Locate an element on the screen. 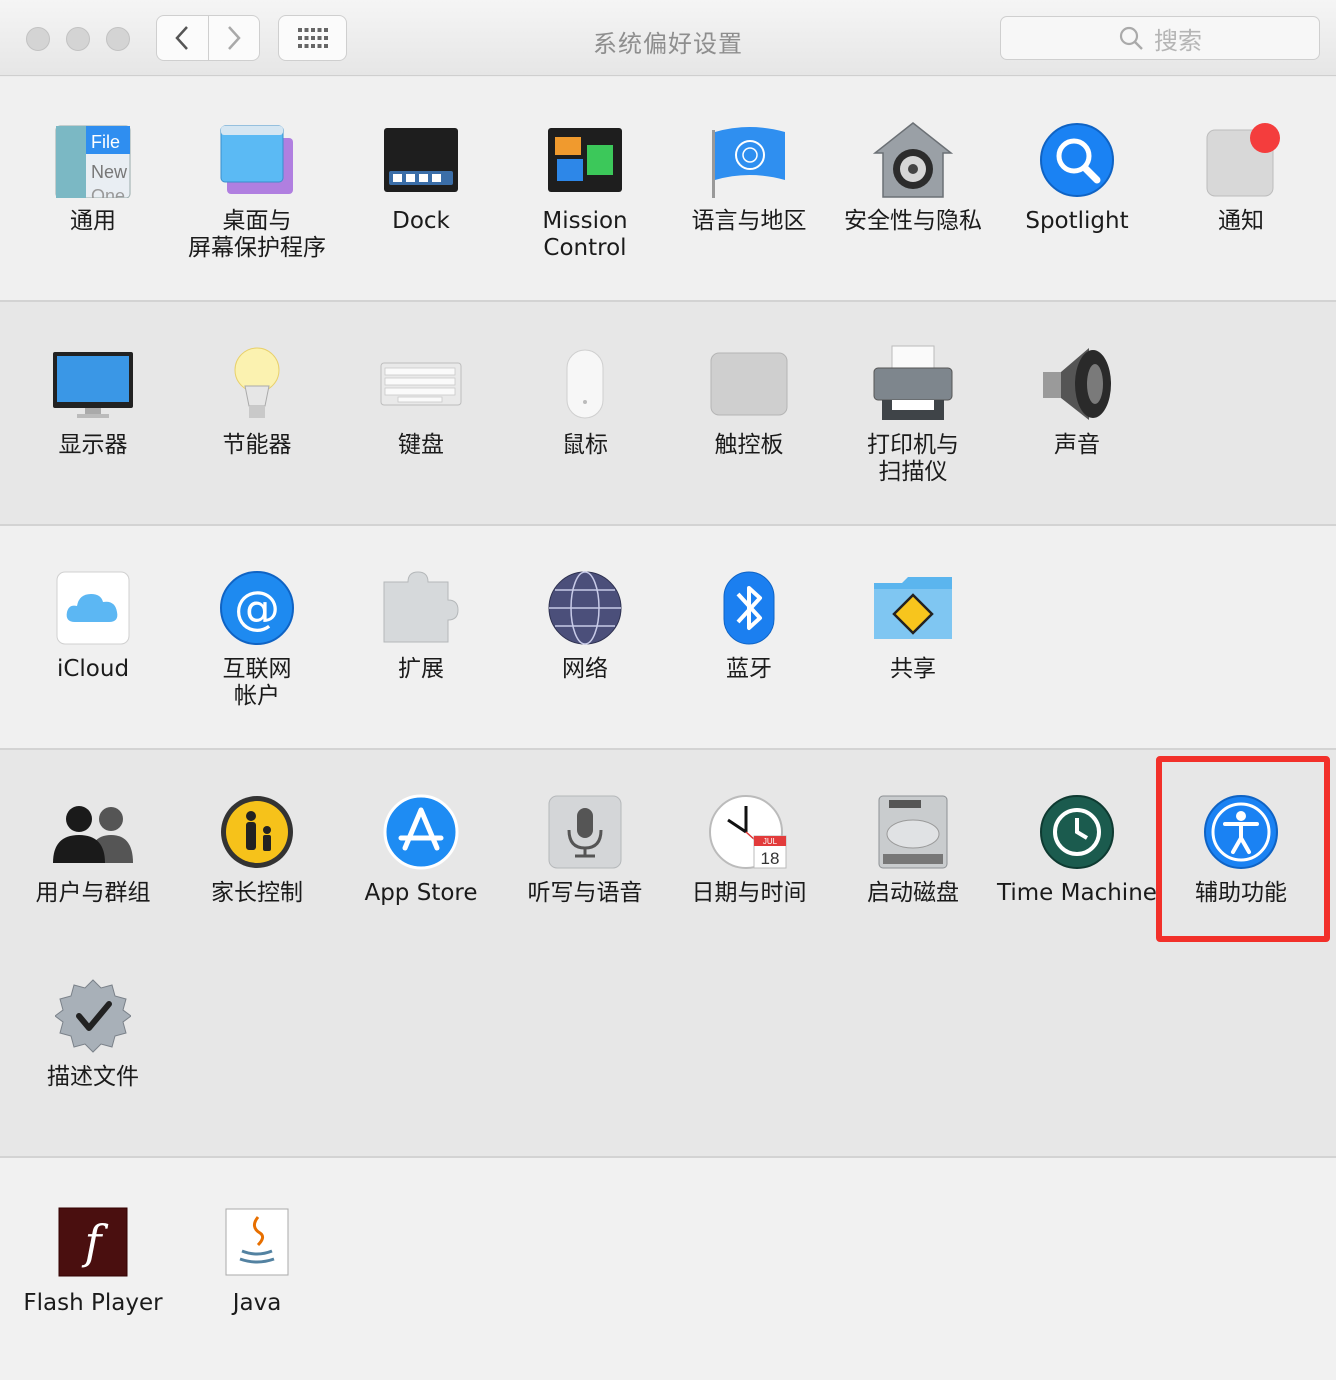 This screenshot has width=1336, height=1380. hard-disk-icon is located at coordinates (913, 832).